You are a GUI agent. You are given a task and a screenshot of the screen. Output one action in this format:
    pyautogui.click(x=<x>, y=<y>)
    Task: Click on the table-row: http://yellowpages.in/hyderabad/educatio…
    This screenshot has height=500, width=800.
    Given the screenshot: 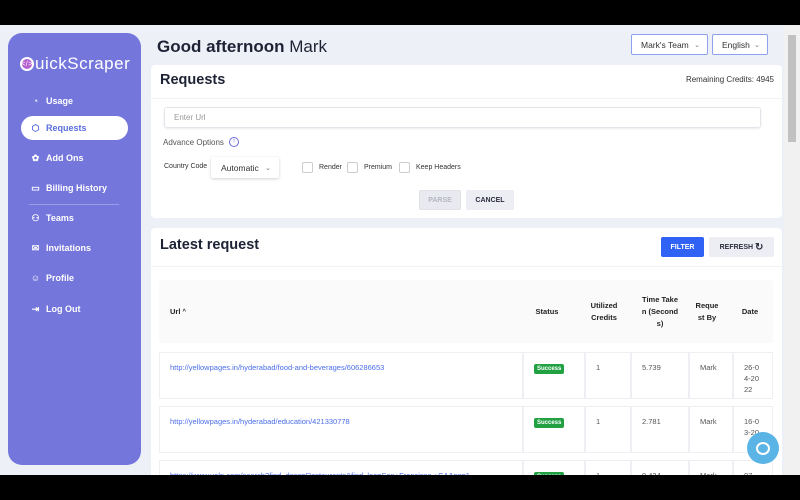 What is the action you would take?
    pyautogui.click(x=466, y=429)
    